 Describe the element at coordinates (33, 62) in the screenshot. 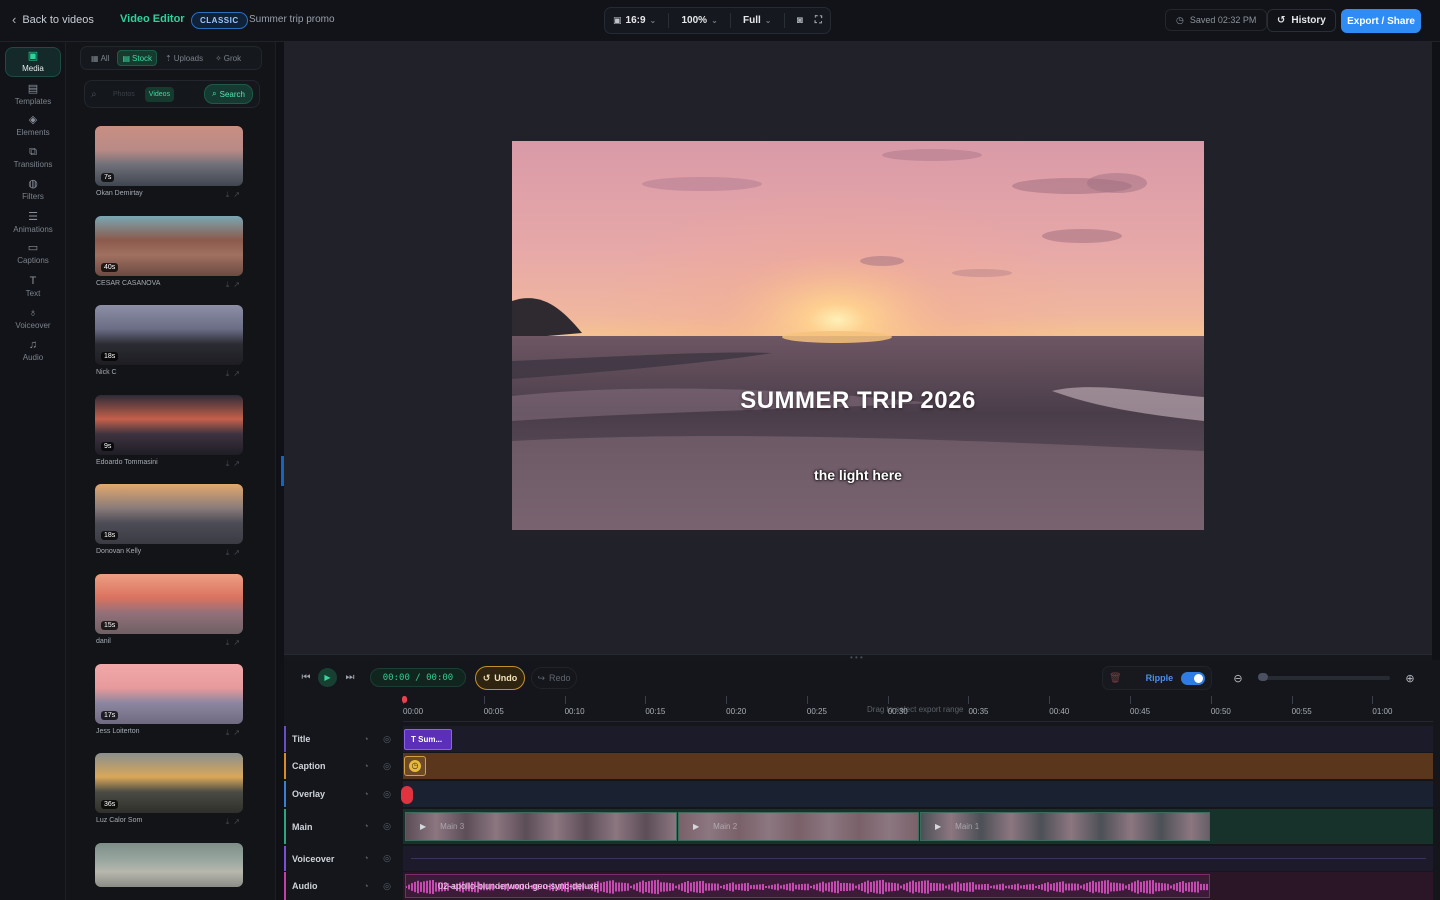

I see `rail-item-media: ▣ Media` at that location.